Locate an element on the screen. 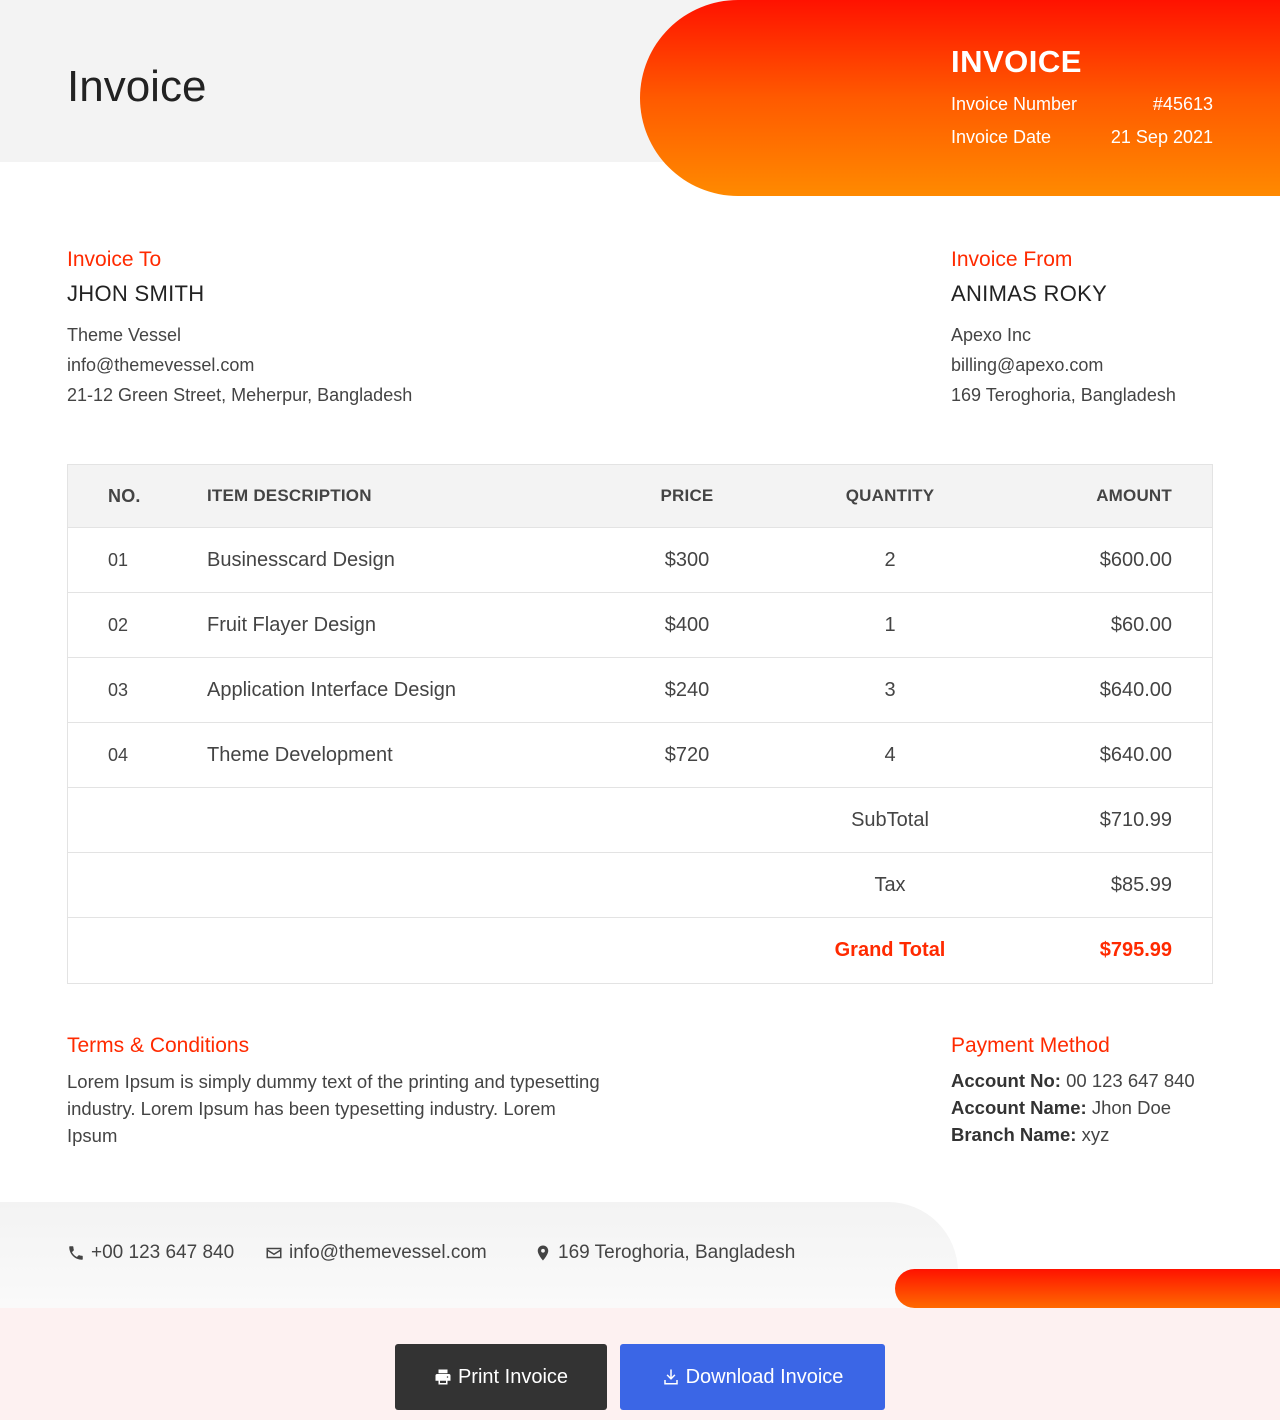 This screenshot has width=1280, height=1420. footer-email-text: info@themevessel.com is located at coordinates (388, 1252).